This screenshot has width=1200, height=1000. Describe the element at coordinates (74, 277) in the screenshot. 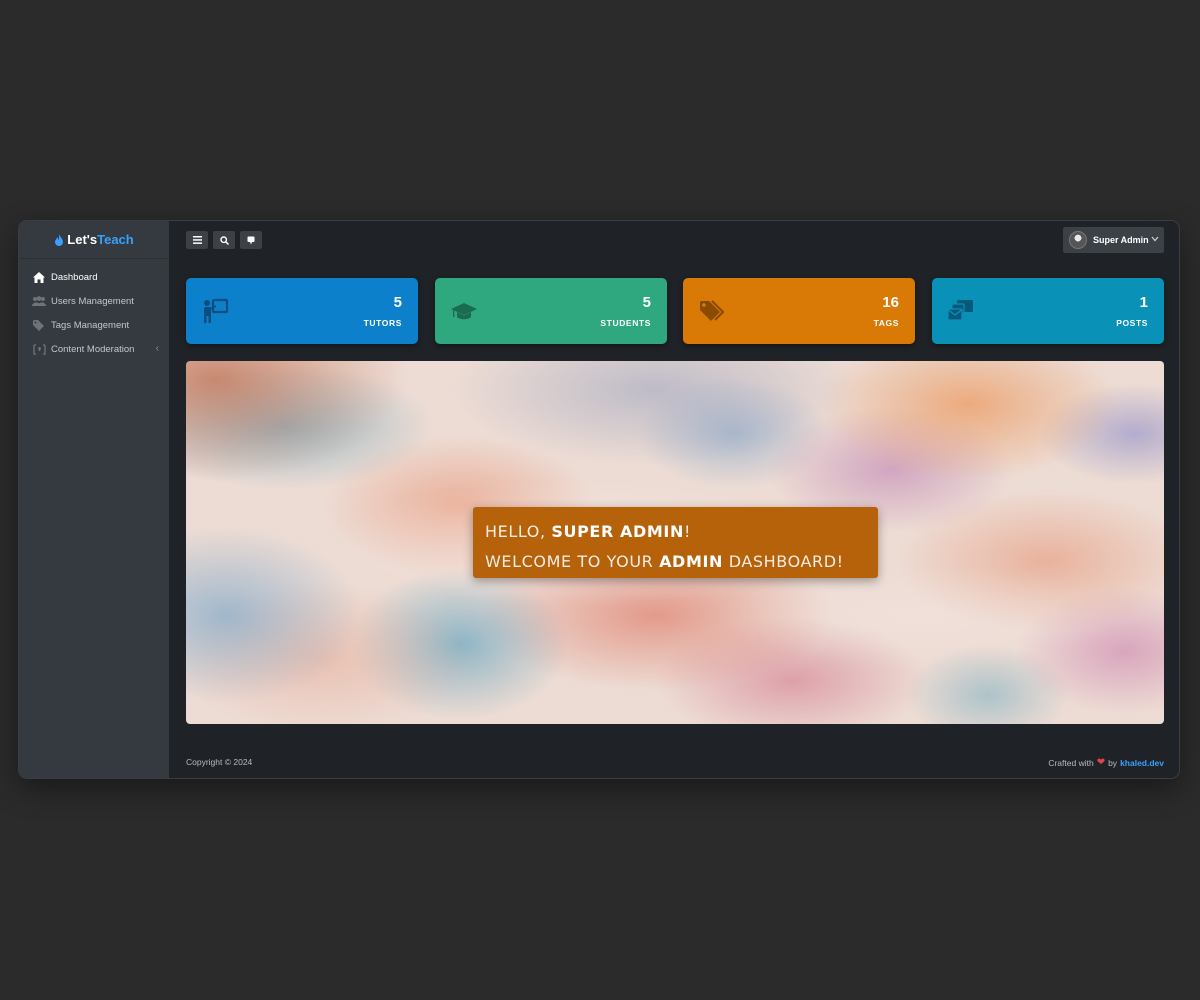

I see `sidebar-item-label: Dashboard` at that location.